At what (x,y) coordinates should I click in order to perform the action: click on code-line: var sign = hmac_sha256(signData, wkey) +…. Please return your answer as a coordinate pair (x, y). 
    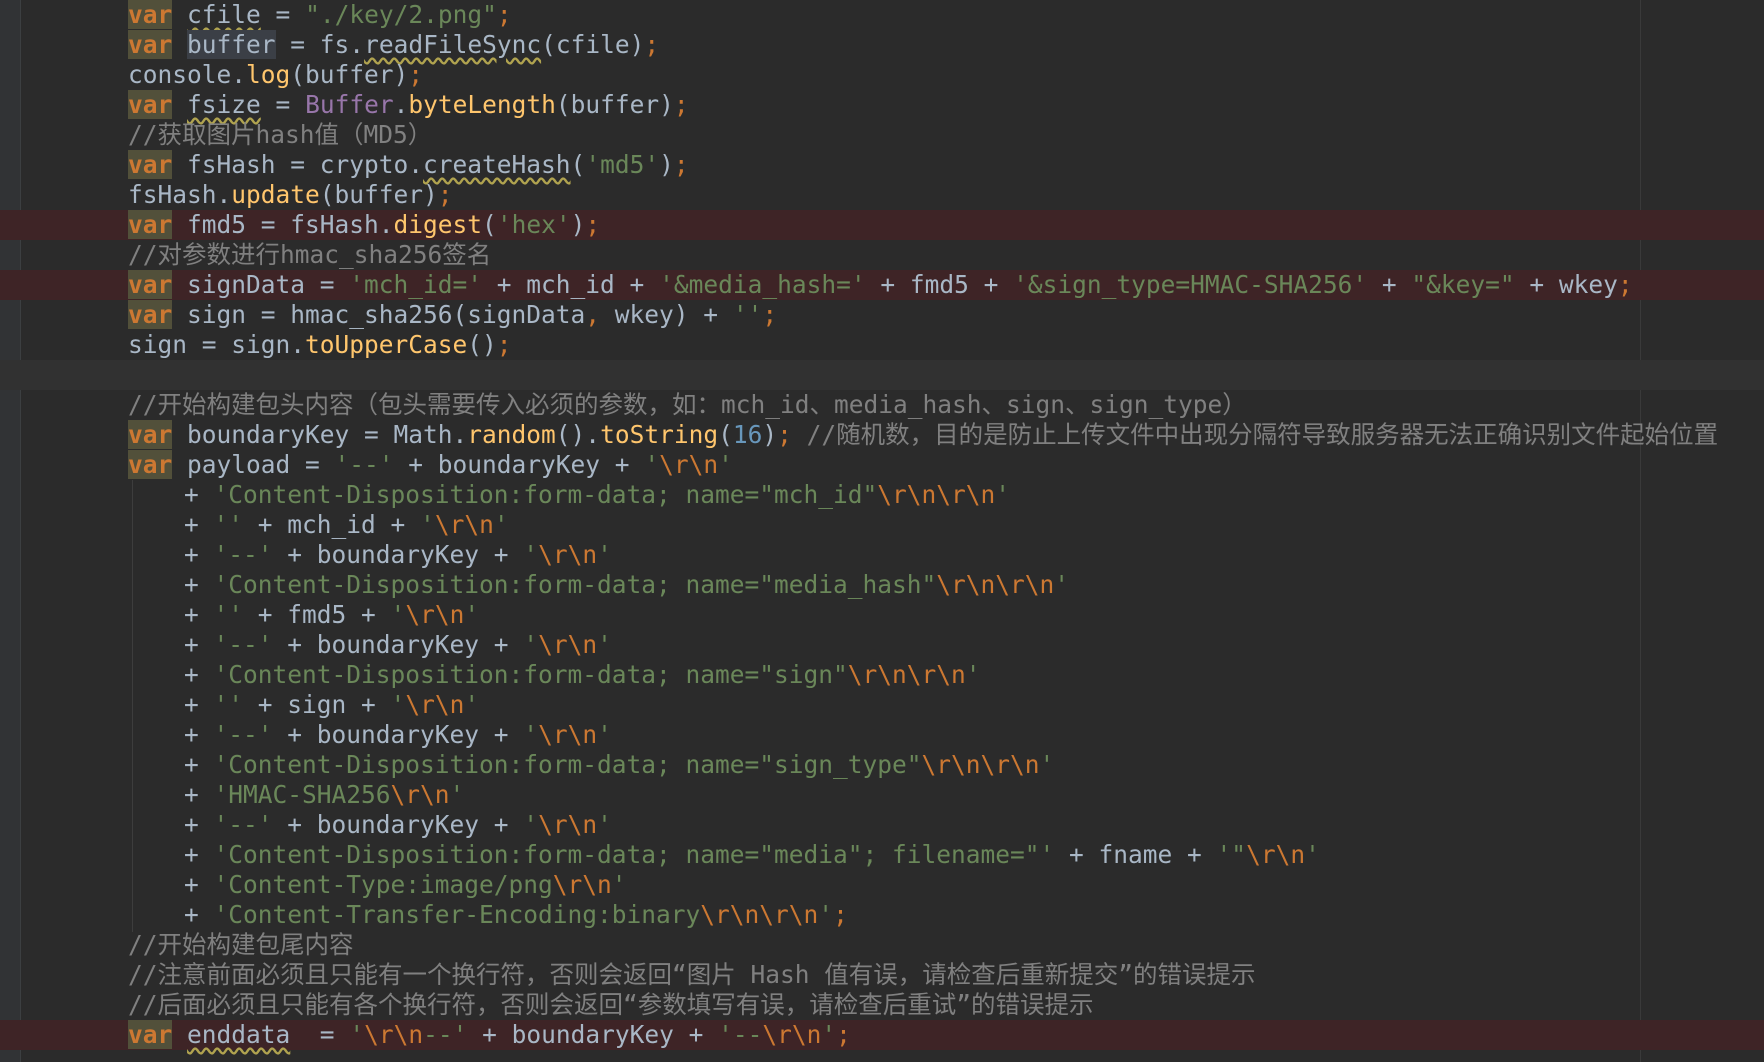
    Looking at the image, I should click on (882, 315).